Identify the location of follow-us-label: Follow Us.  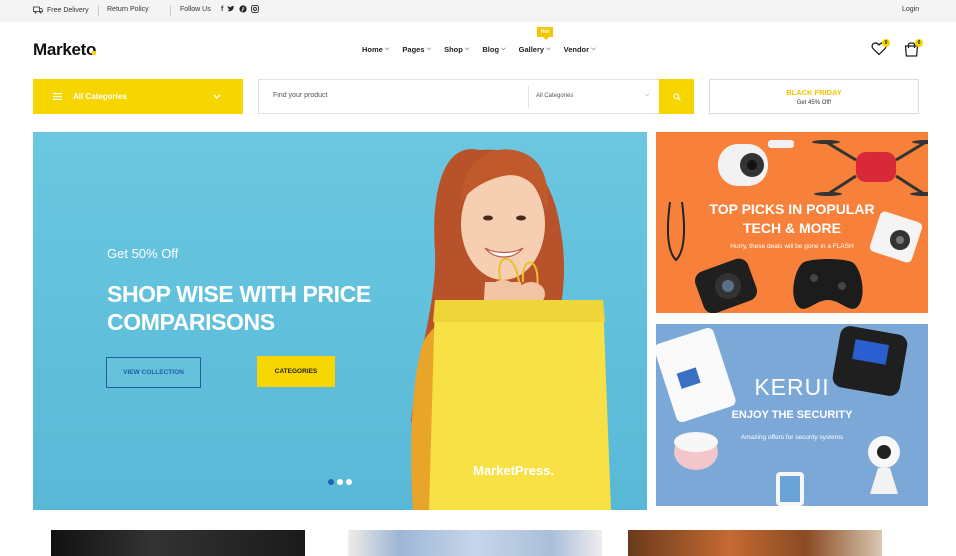
(195, 9).